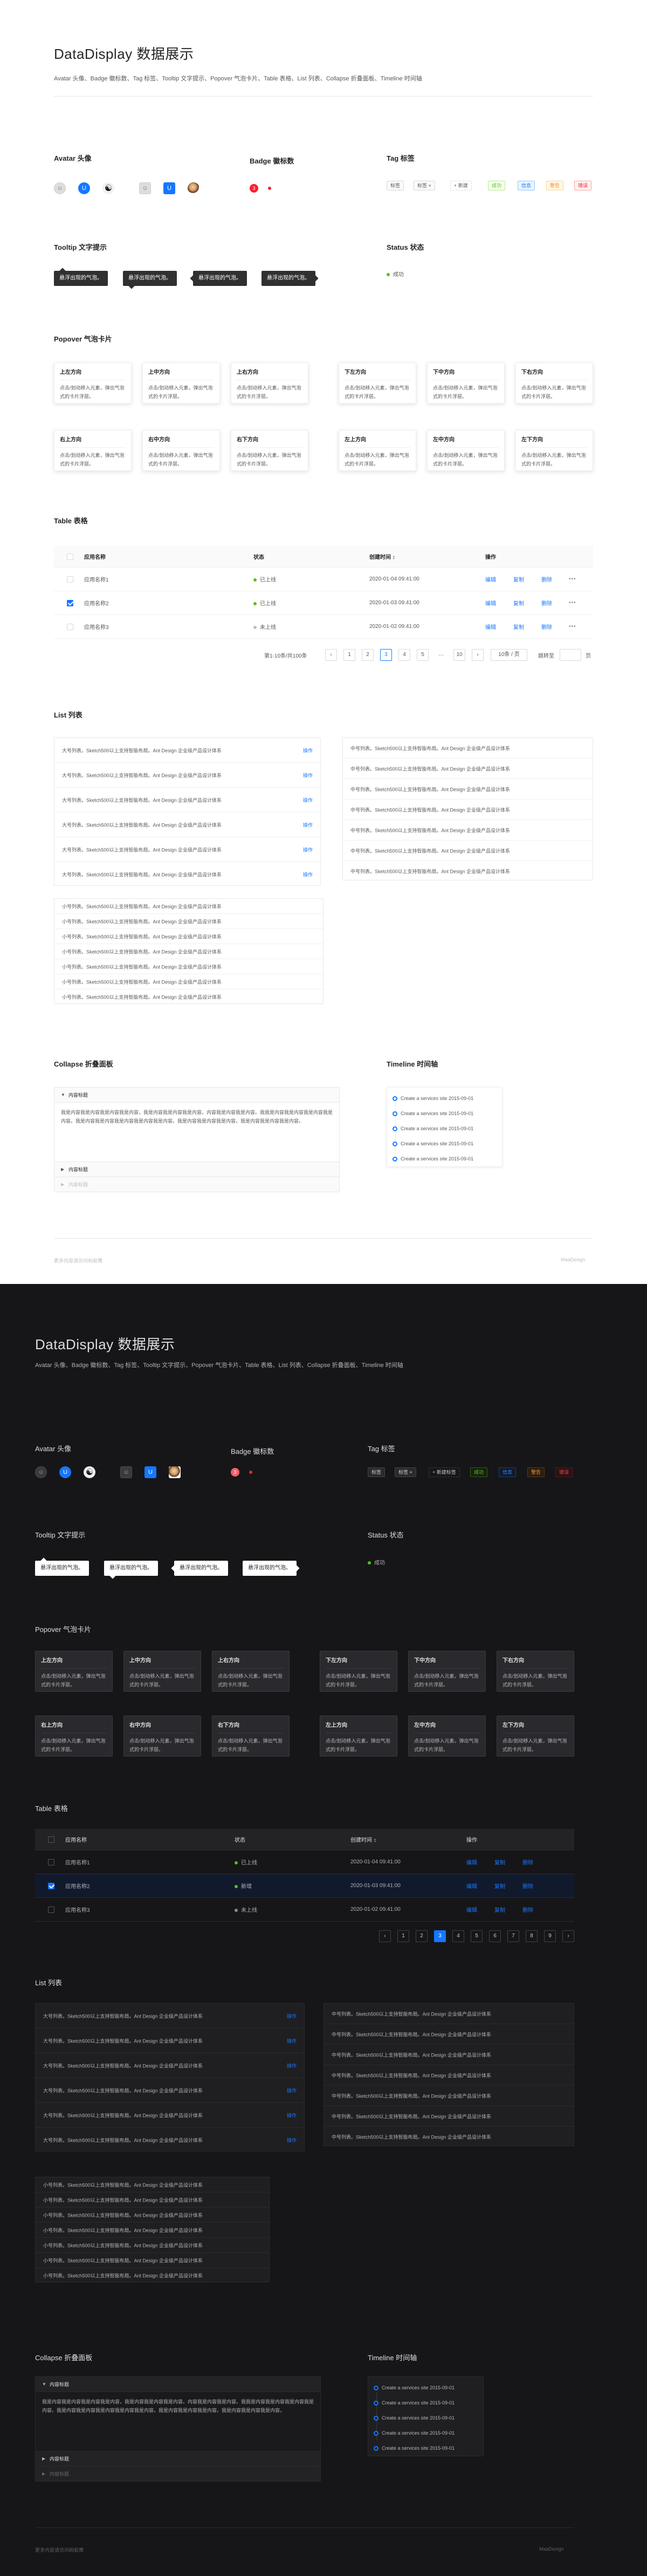 The width and height of the screenshot is (647, 2576). Describe the element at coordinates (550, 1936) in the screenshot. I see `page-item: 9` at that location.